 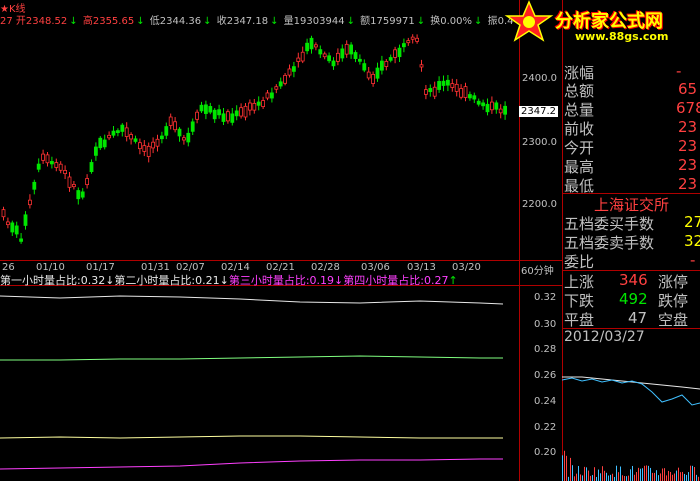 What do you see at coordinates (631, 414) in the screenshot?
I see `mini-index-chart` at bounding box center [631, 414].